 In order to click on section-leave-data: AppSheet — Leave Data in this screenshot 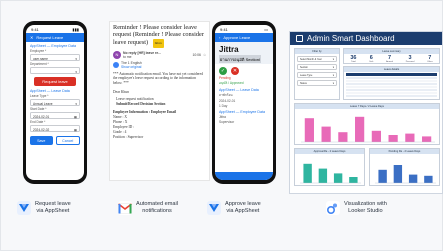, I will do `click(50, 91)`.